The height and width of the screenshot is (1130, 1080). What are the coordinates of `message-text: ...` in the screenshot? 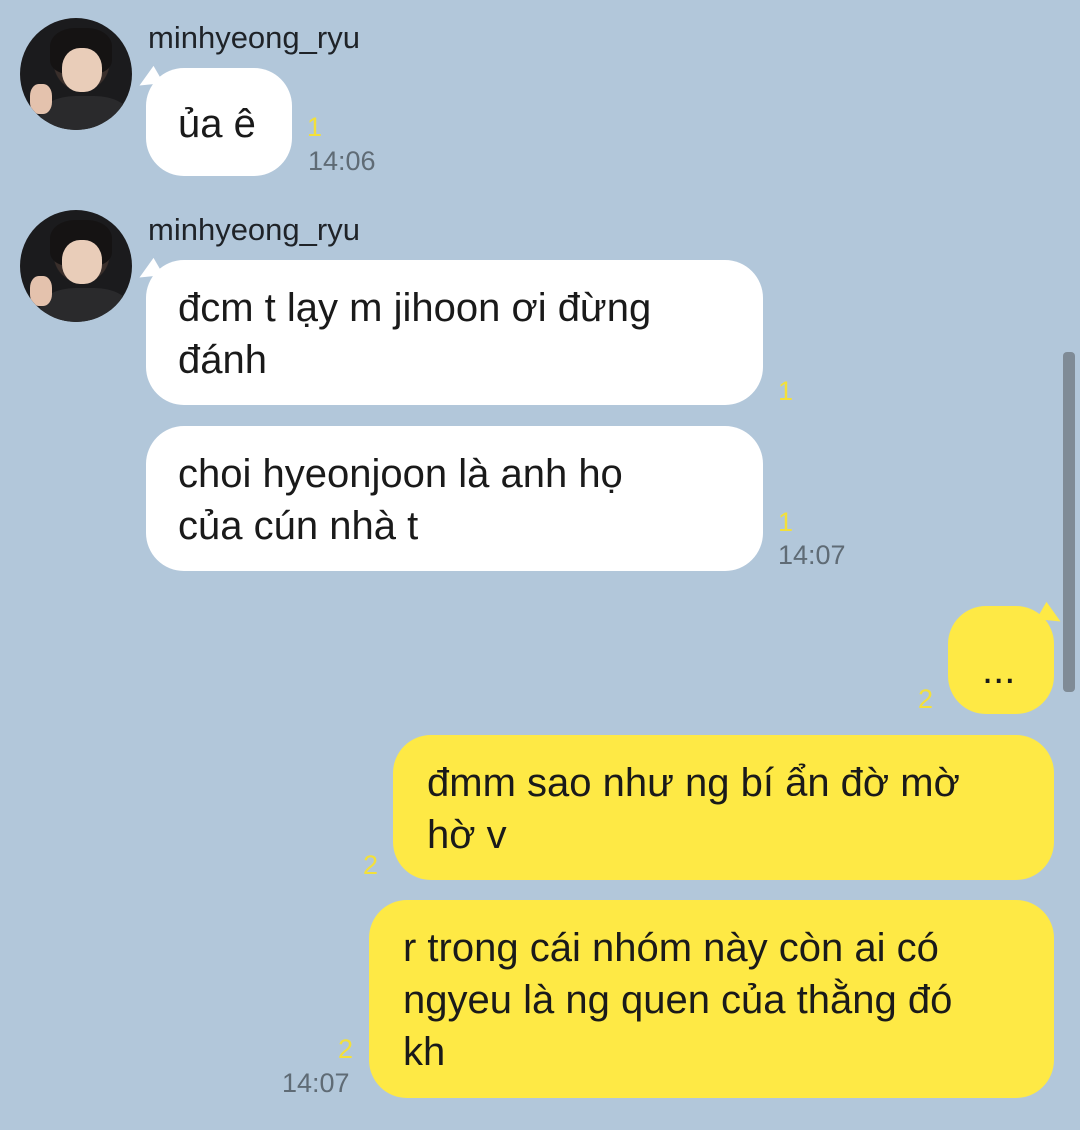 It's located at (999, 670).